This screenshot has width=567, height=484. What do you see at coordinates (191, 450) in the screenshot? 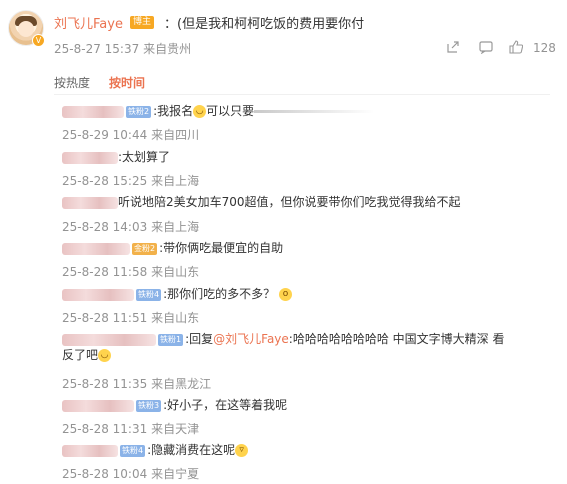
I see `reply-text: :隐藏消费在这呢` at bounding box center [191, 450].